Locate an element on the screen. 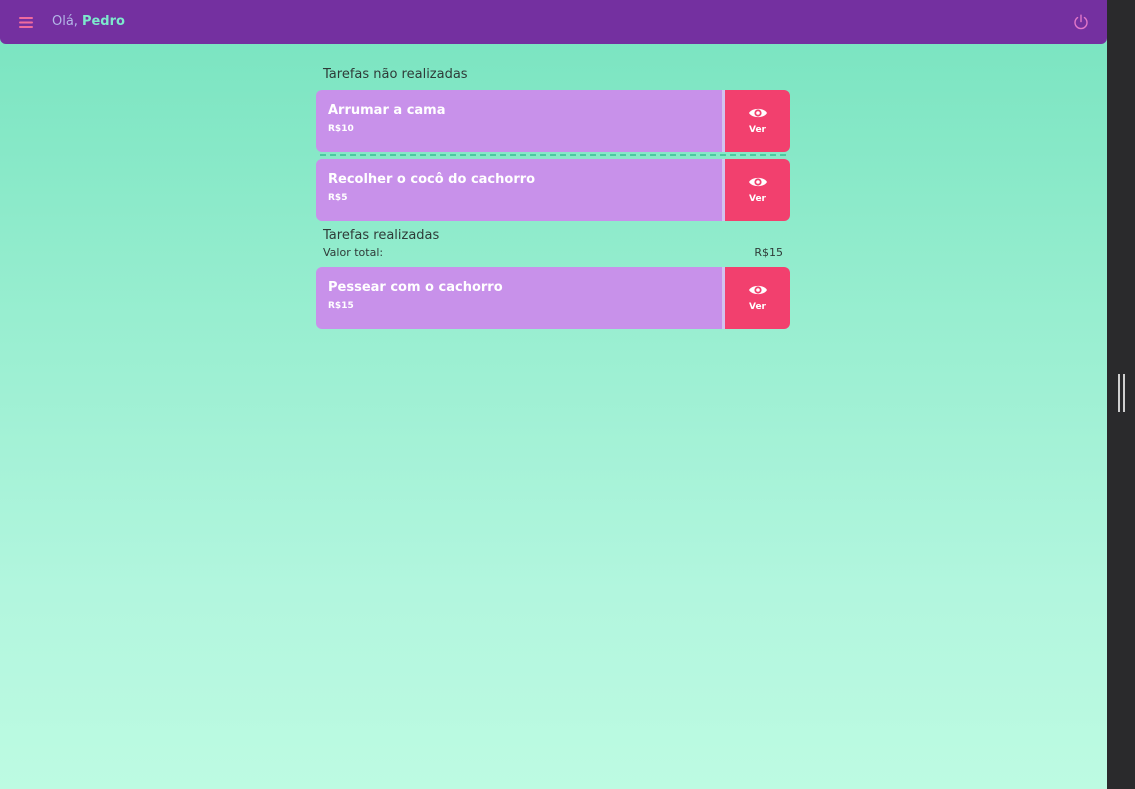 Image resolution: width=1135 pixels, height=789 pixels. menu-button is located at coordinates (26, 22).